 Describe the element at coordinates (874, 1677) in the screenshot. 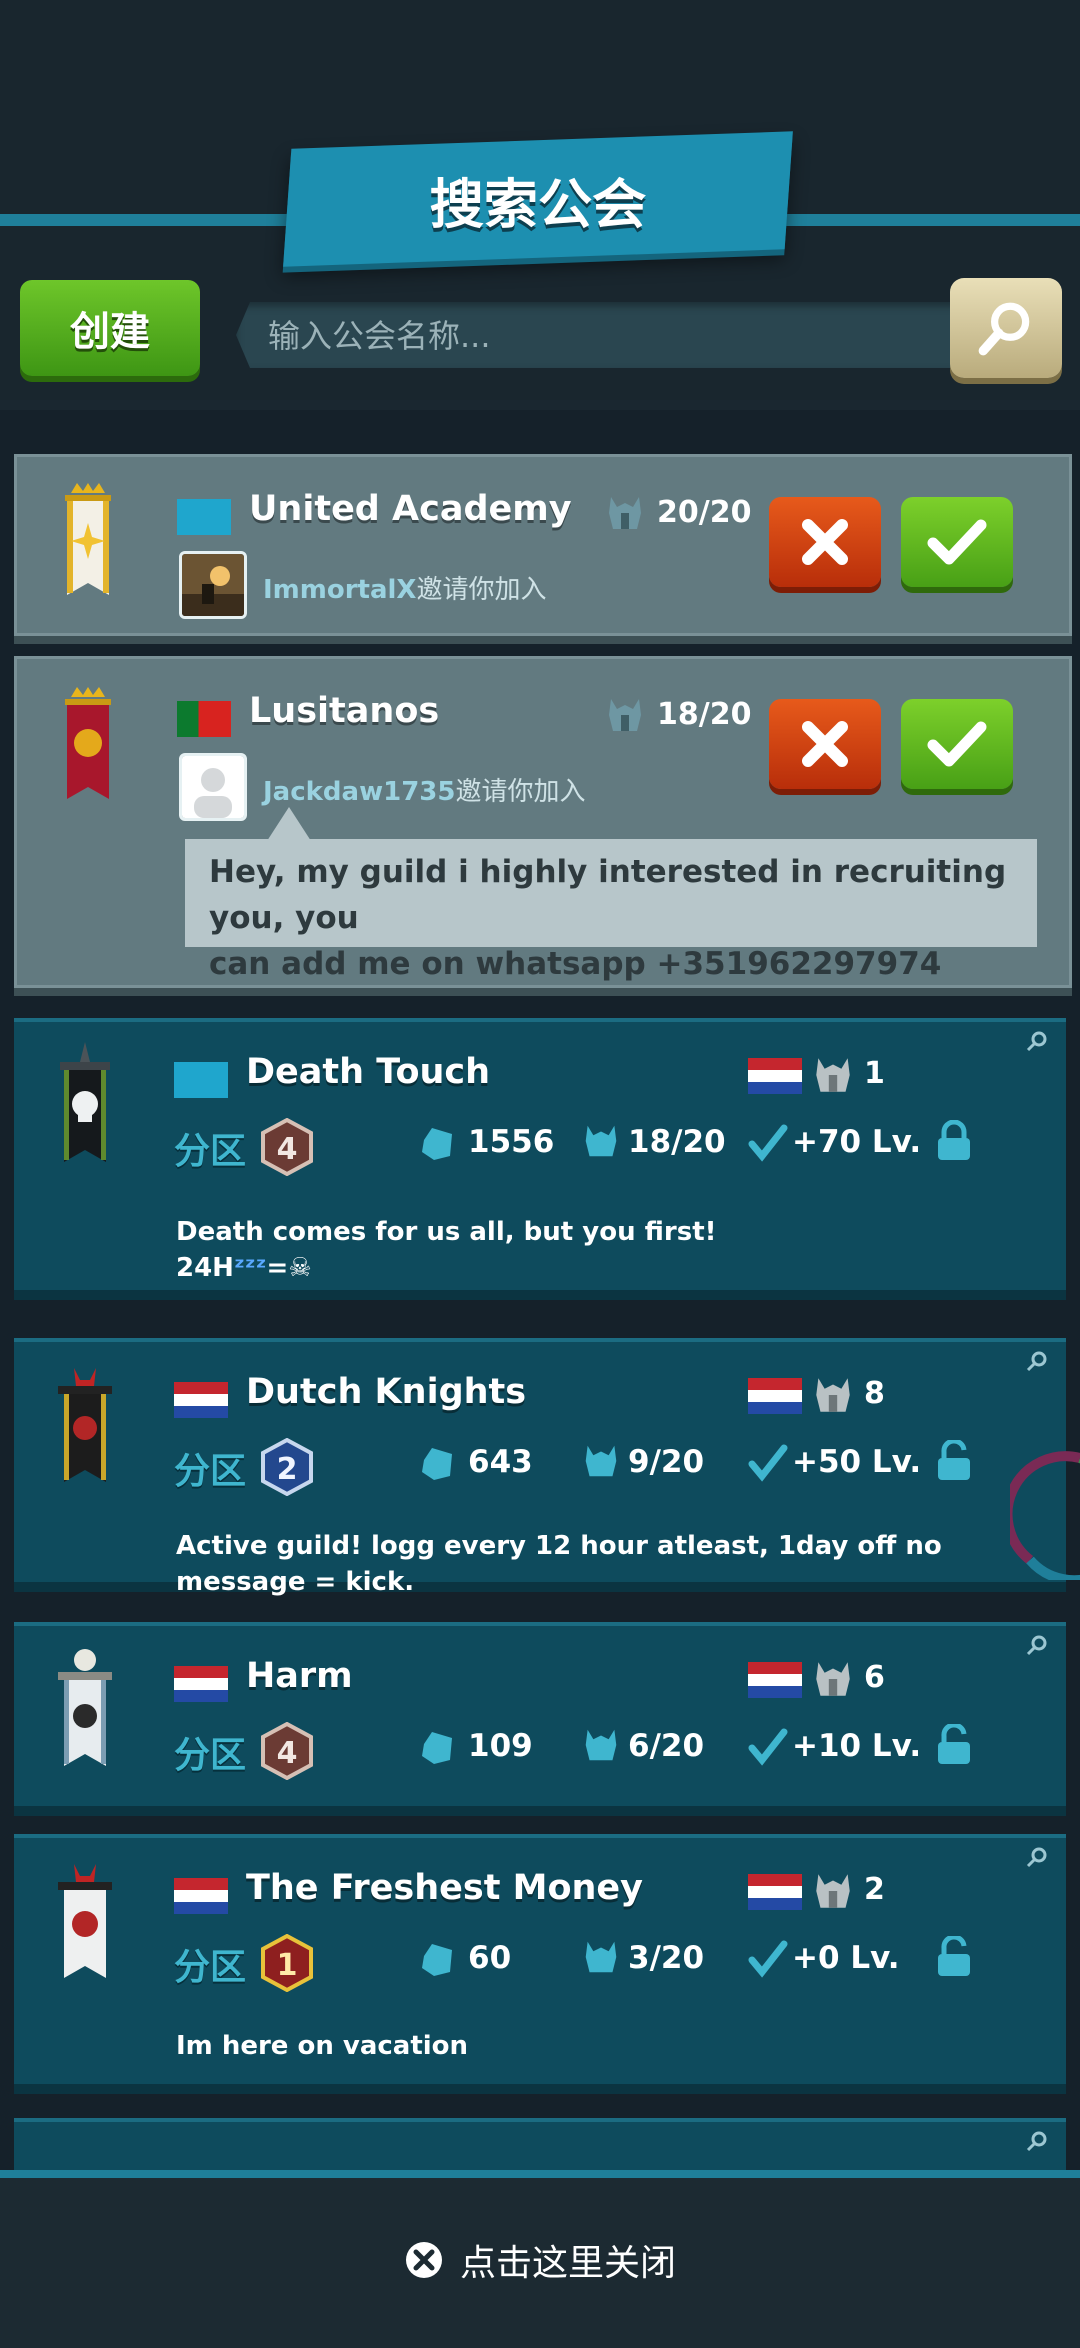

I see `region-count: 6` at that location.